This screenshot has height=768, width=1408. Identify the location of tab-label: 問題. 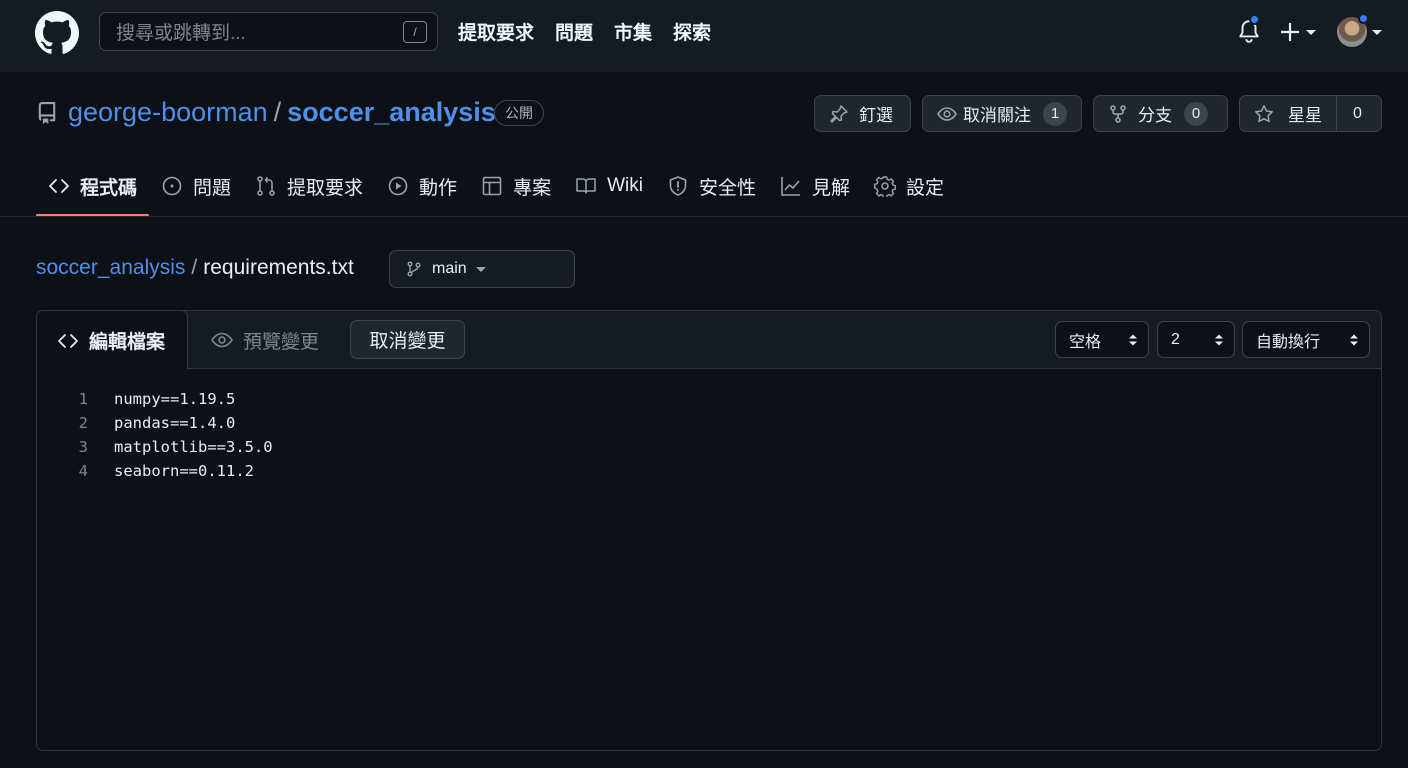
(212, 188).